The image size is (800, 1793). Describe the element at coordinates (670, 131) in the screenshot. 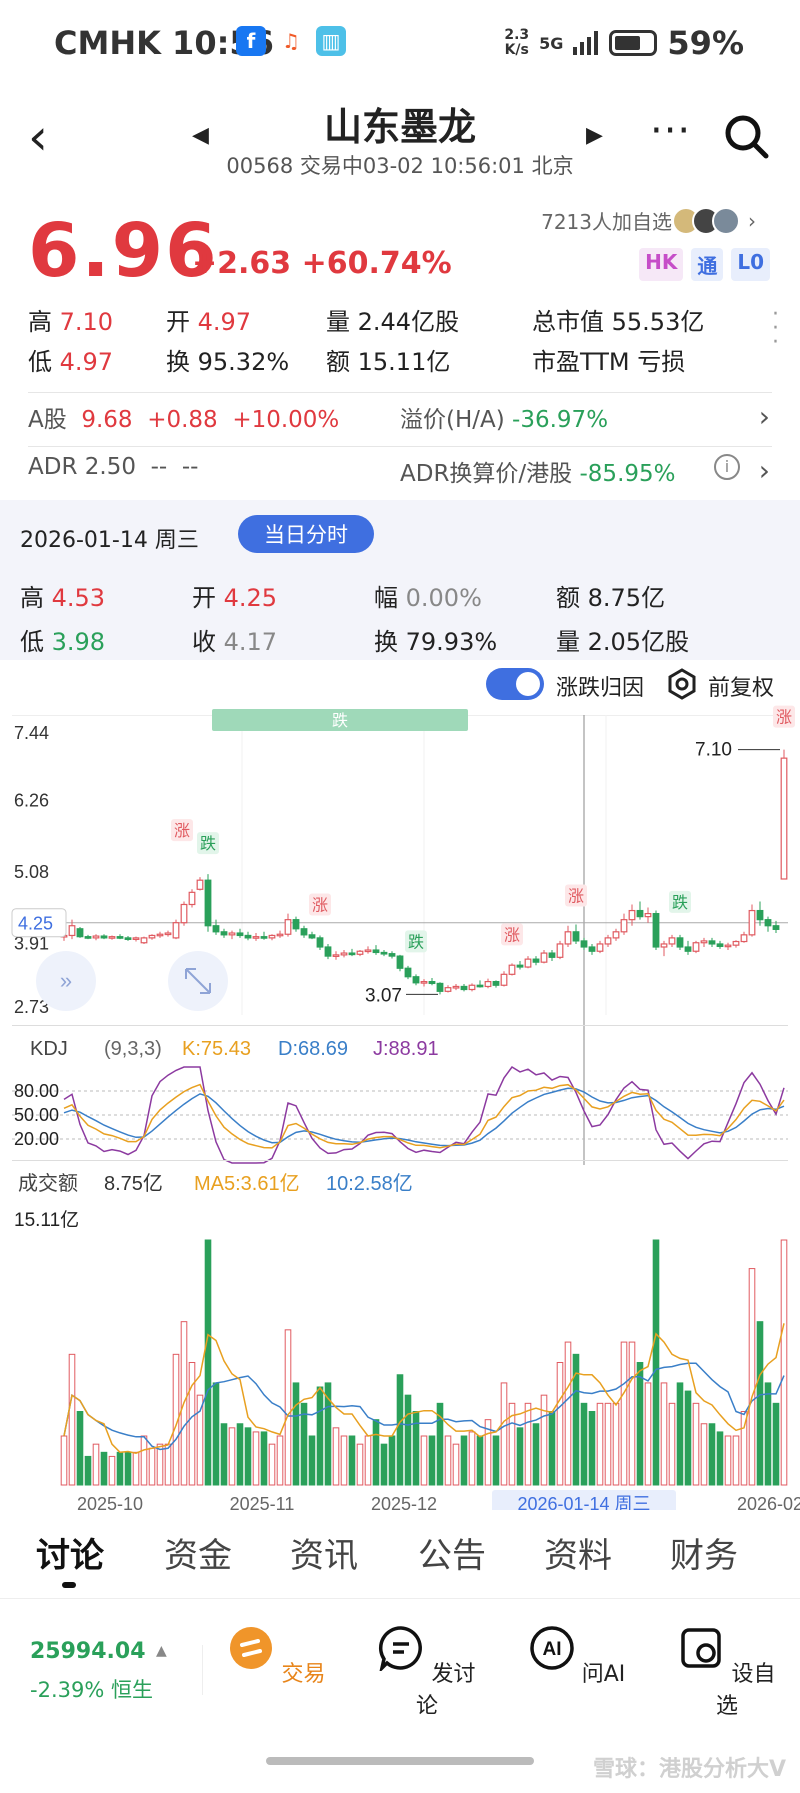

I see `more-dots-icon: ···` at that location.